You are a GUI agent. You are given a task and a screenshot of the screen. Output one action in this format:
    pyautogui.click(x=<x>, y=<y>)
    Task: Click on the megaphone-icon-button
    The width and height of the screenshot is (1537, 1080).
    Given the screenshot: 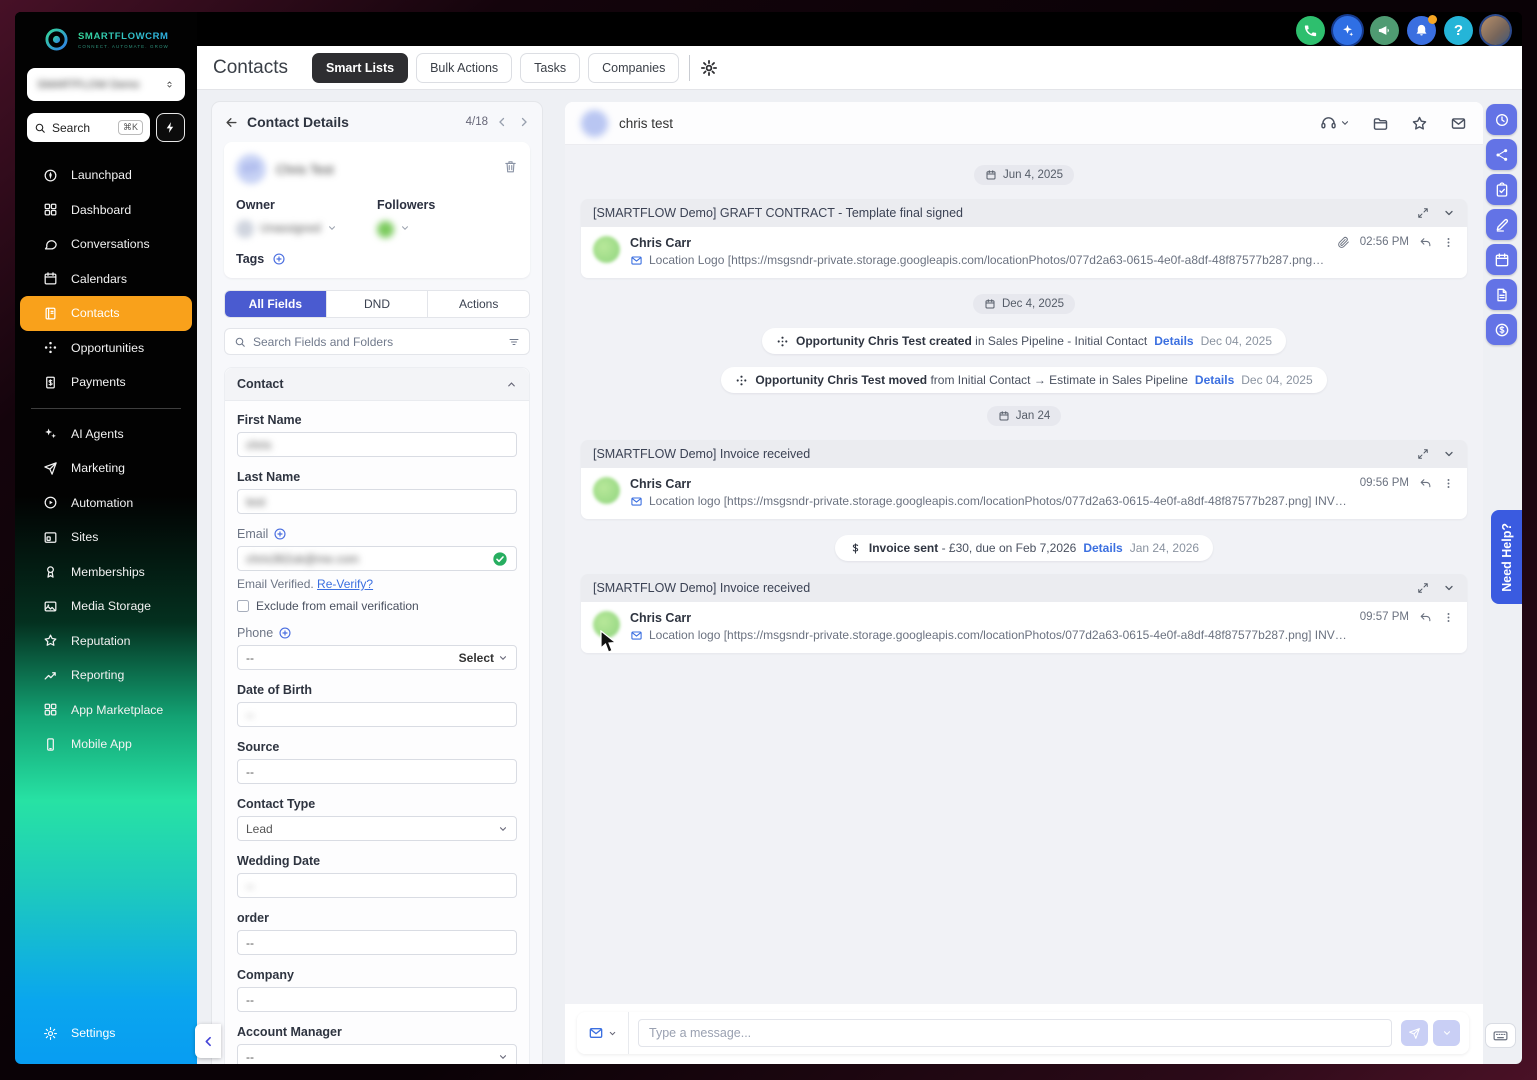 What is the action you would take?
    pyautogui.click(x=1384, y=30)
    